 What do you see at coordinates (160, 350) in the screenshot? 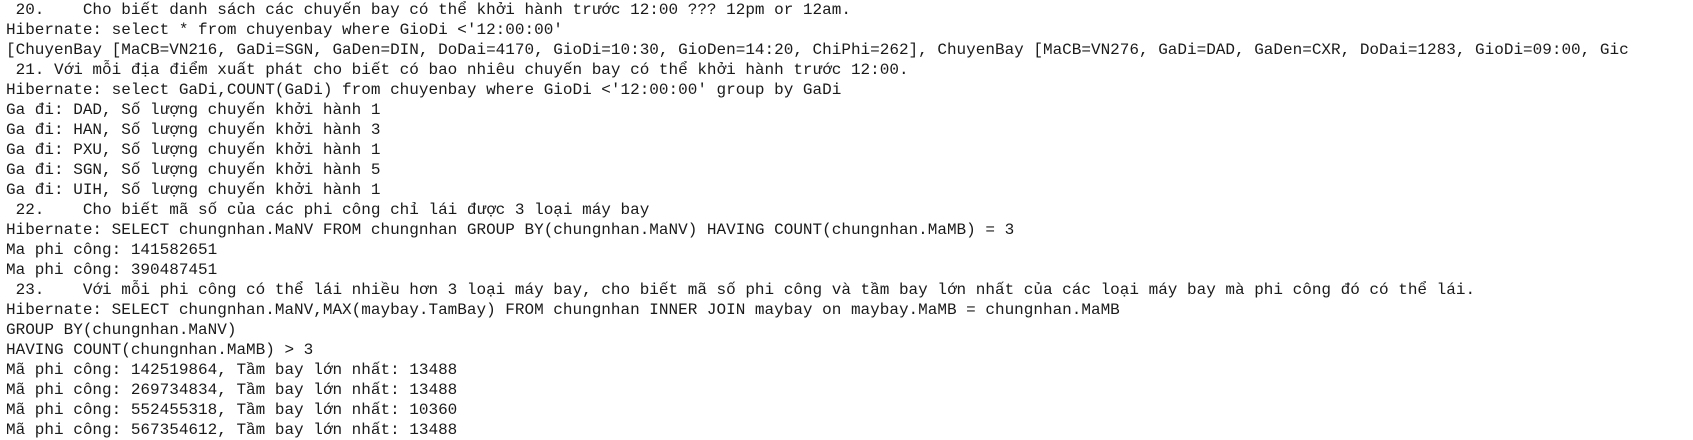
I see `console-line-sql-continued: HAVING COUNT(chungnhan.MaMB) > 3` at bounding box center [160, 350].